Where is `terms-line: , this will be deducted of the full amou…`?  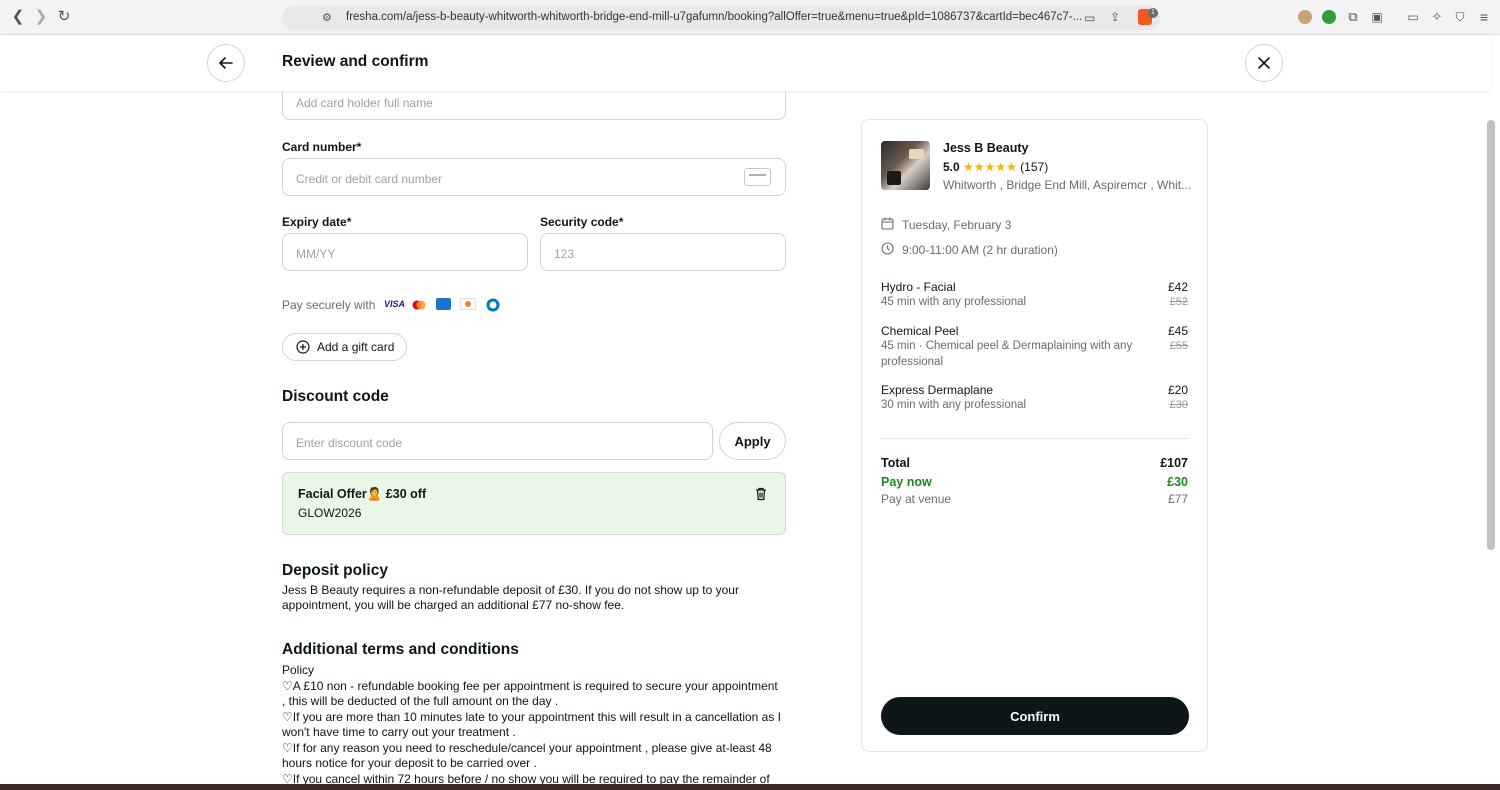
terms-line: , this will be deducted of the full amou… is located at coordinates (420, 701).